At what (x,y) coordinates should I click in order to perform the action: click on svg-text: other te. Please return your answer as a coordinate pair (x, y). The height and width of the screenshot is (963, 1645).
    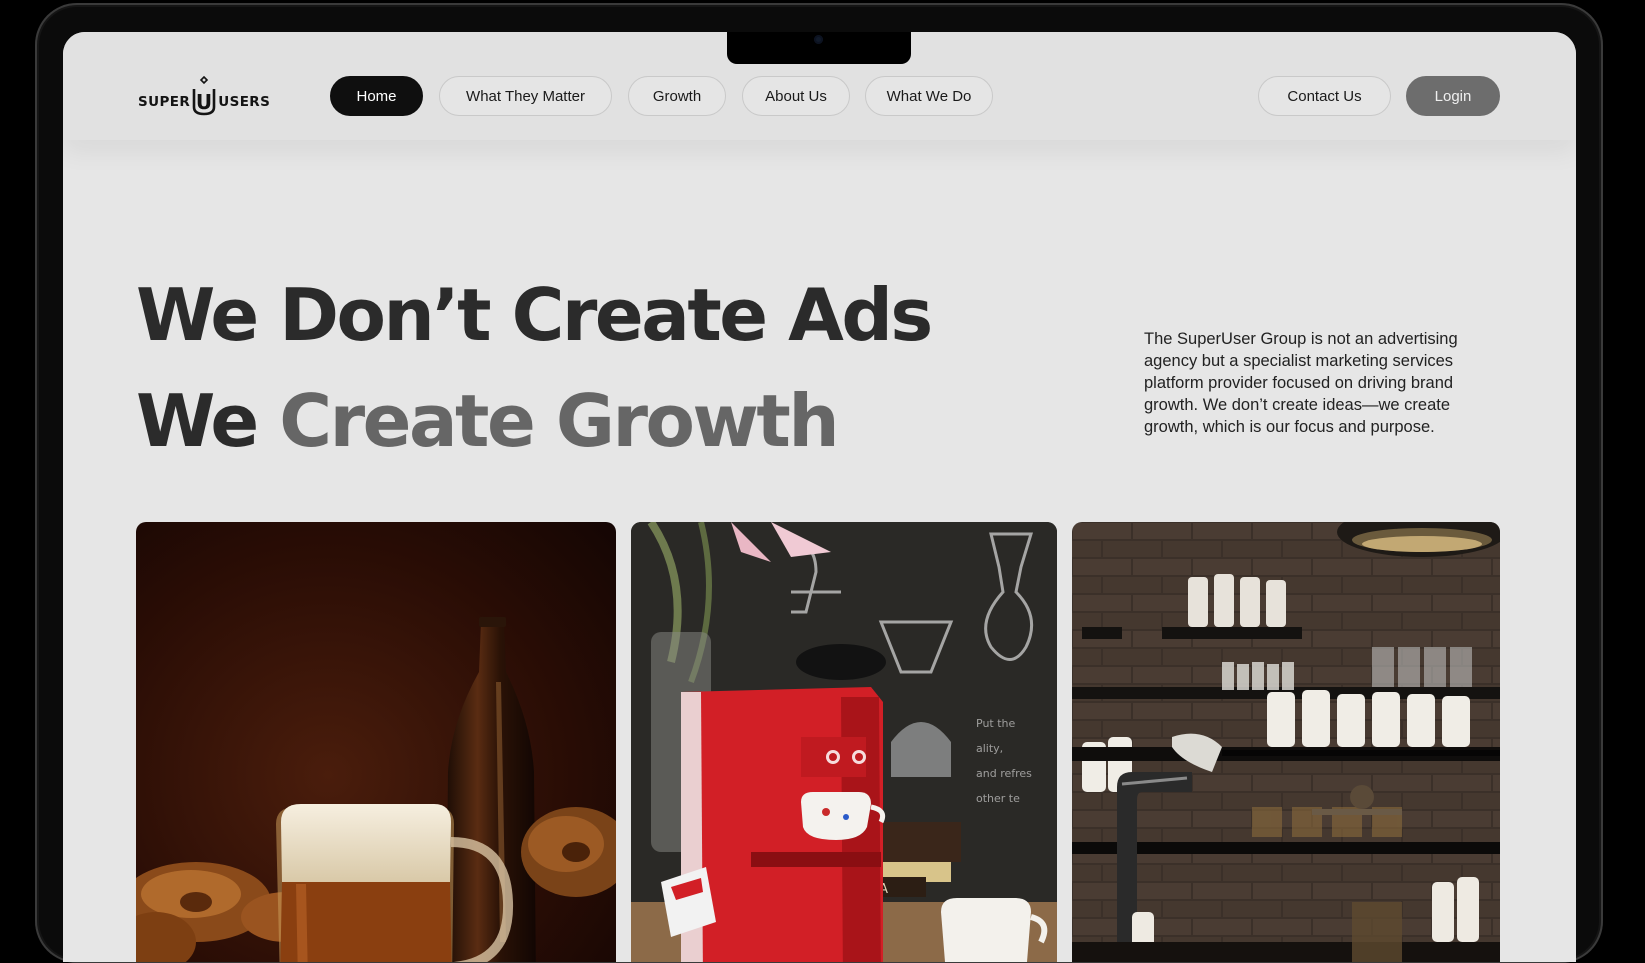
    Looking at the image, I should click on (998, 798).